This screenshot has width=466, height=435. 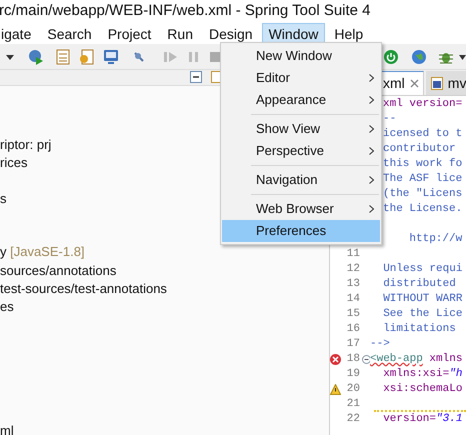 What do you see at coordinates (422, 374) in the screenshot?
I see `code-line: xmlns:xsi="h` at bounding box center [422, 374].